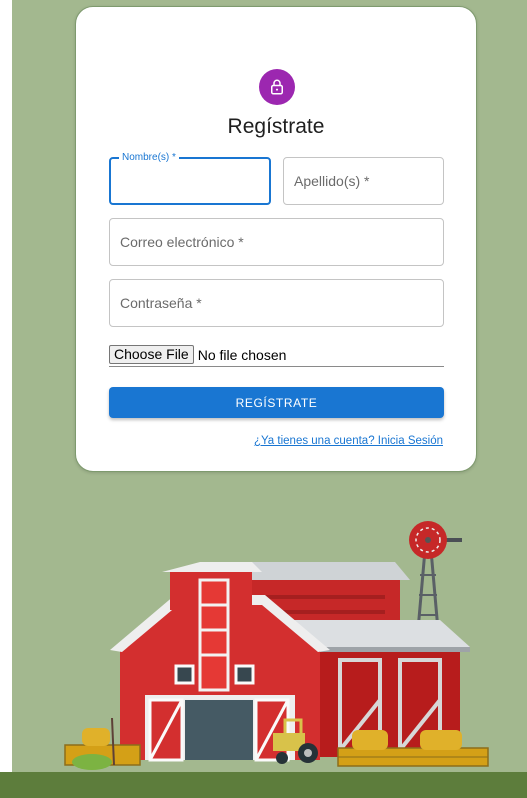 The height and width of the screenshot is (798, 527). I want to click on last-name-placeholder: Apellido(s) *, so click(332, 181).